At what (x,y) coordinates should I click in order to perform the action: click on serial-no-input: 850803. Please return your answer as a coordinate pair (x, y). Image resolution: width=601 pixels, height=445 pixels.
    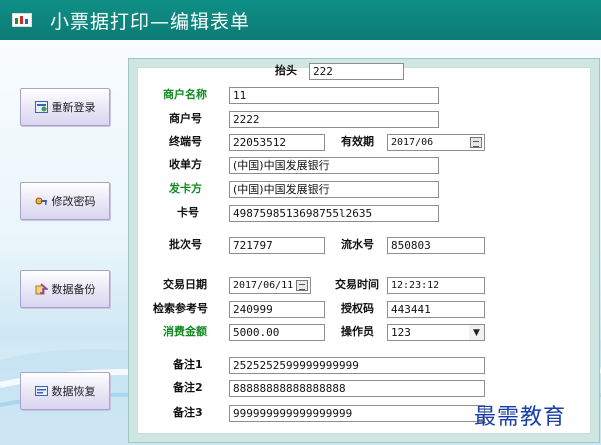
    Looking at the image, I should click on (436, 245).